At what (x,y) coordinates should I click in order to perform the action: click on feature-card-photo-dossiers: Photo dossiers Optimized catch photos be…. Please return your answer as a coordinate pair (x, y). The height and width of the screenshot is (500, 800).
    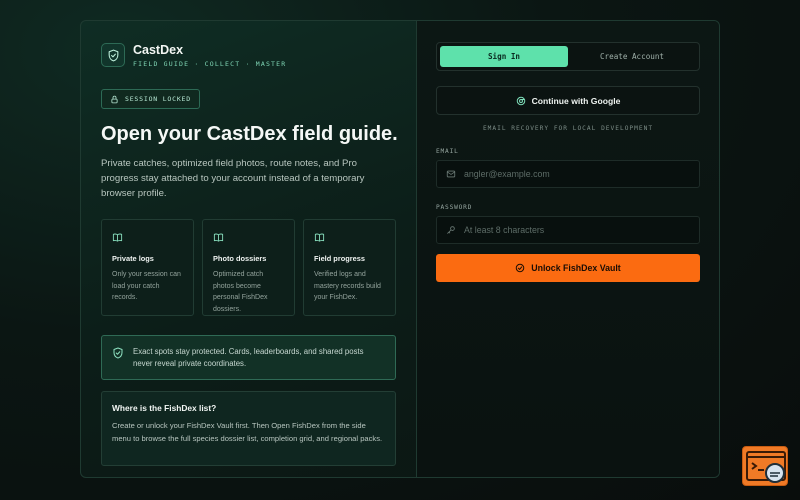
    Looking at the image, I should click on (248, 267).